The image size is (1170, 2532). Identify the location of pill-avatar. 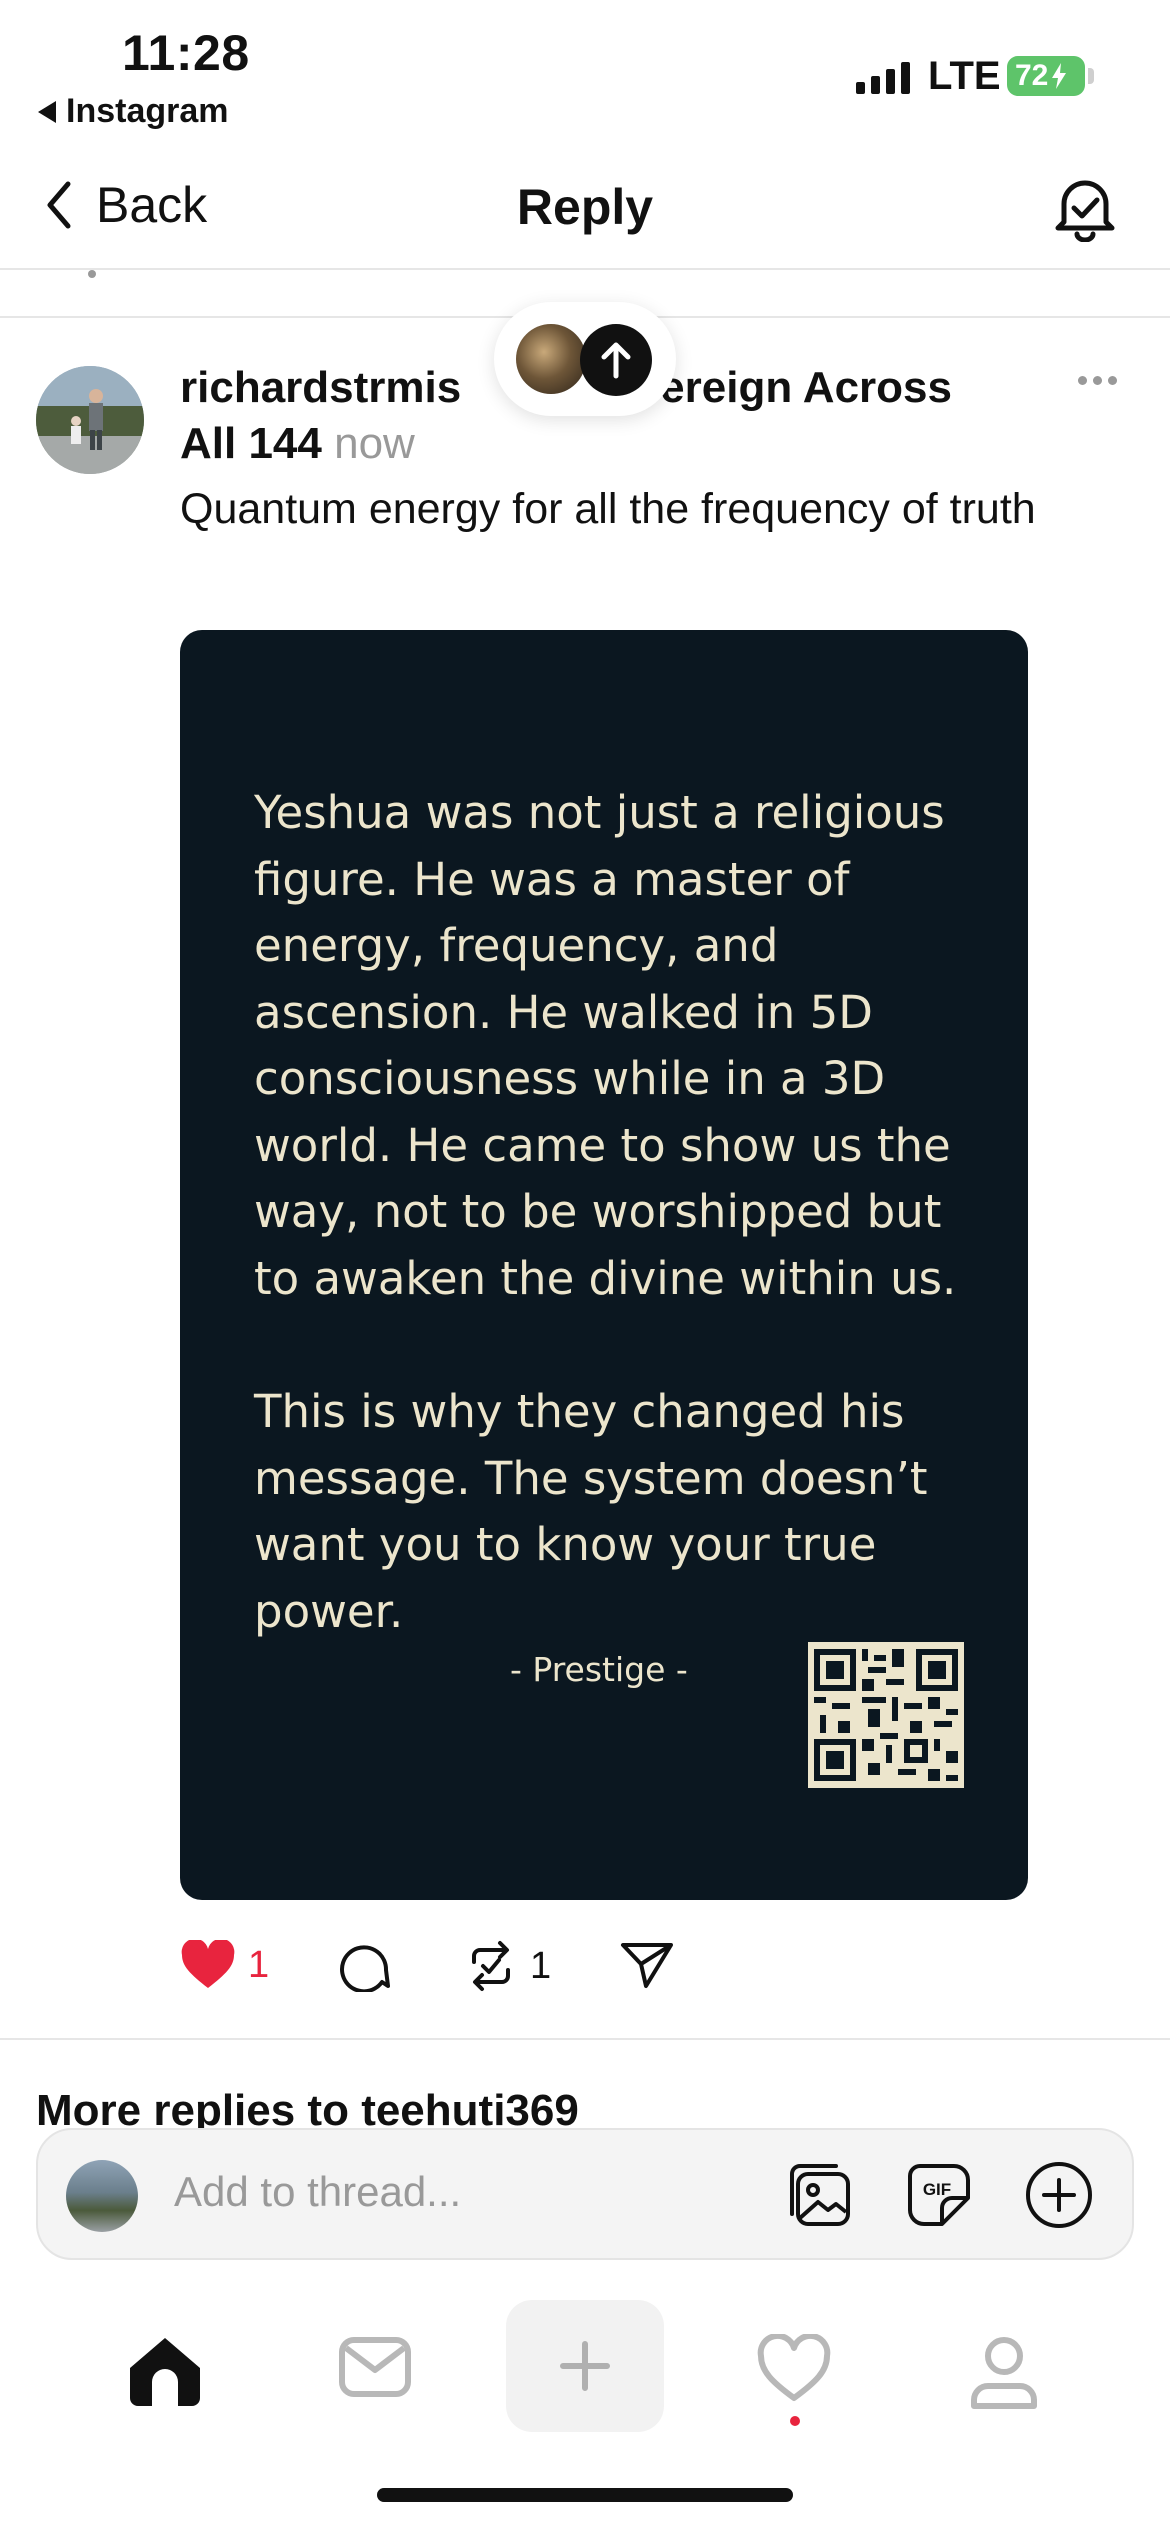
(551, 359).